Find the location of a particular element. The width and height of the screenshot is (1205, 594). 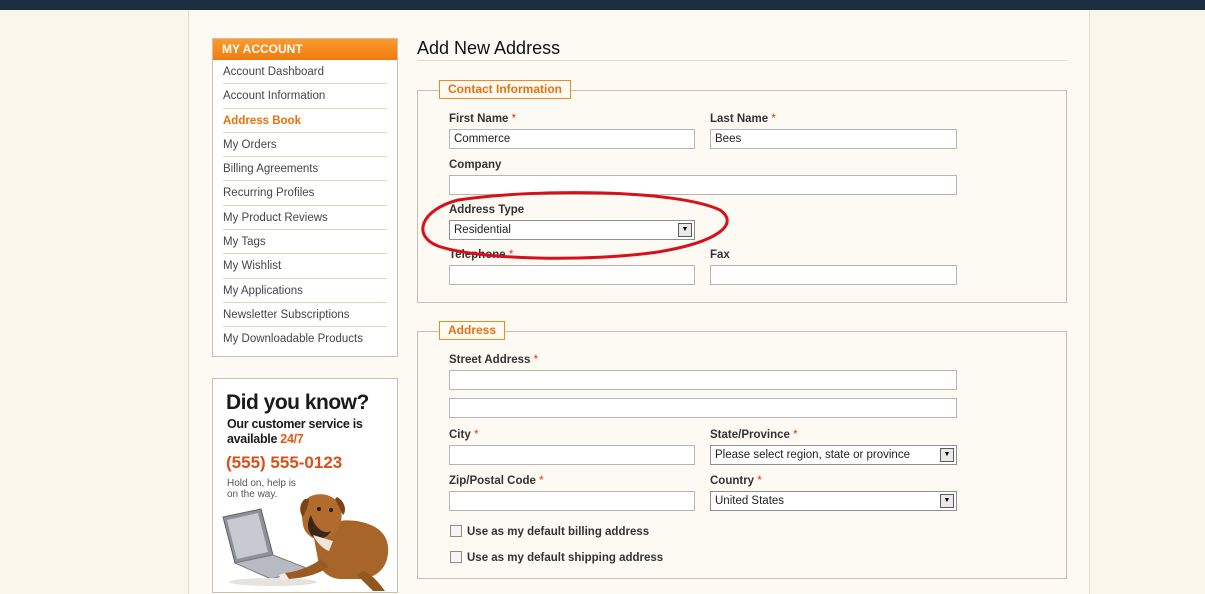

street-address-label: Street Address * is located at coordinates (493, 360).